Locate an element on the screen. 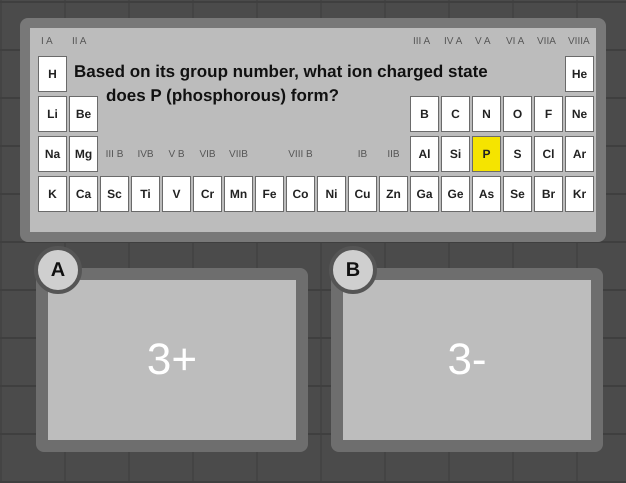 The width and height of the screenshot is (626, 483). element-tile: Br is located at coordinates (548, 194).